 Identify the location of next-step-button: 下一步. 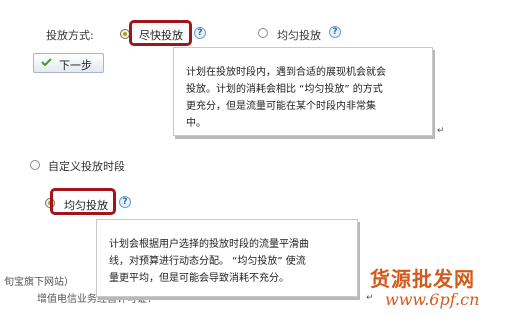
(68, 63).